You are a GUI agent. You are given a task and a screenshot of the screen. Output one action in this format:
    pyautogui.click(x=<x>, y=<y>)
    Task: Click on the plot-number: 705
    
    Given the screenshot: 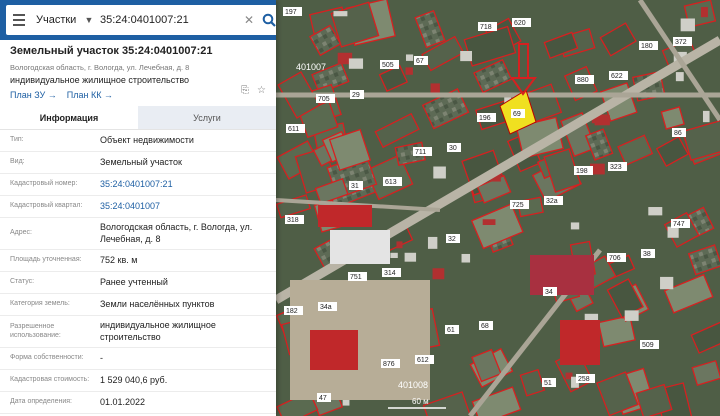 What is the action you would take?
    pyautogui.click(x=324, y=99)
    